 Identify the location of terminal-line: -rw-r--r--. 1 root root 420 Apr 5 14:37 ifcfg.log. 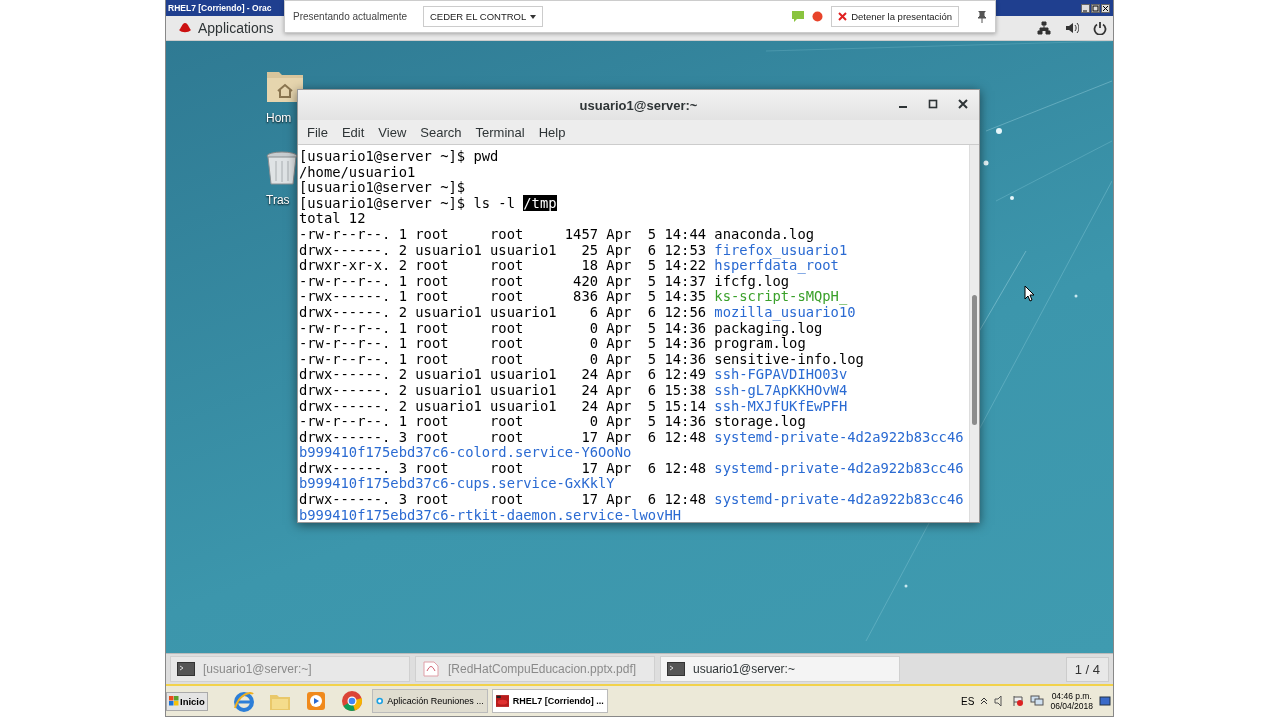
(544, 281).